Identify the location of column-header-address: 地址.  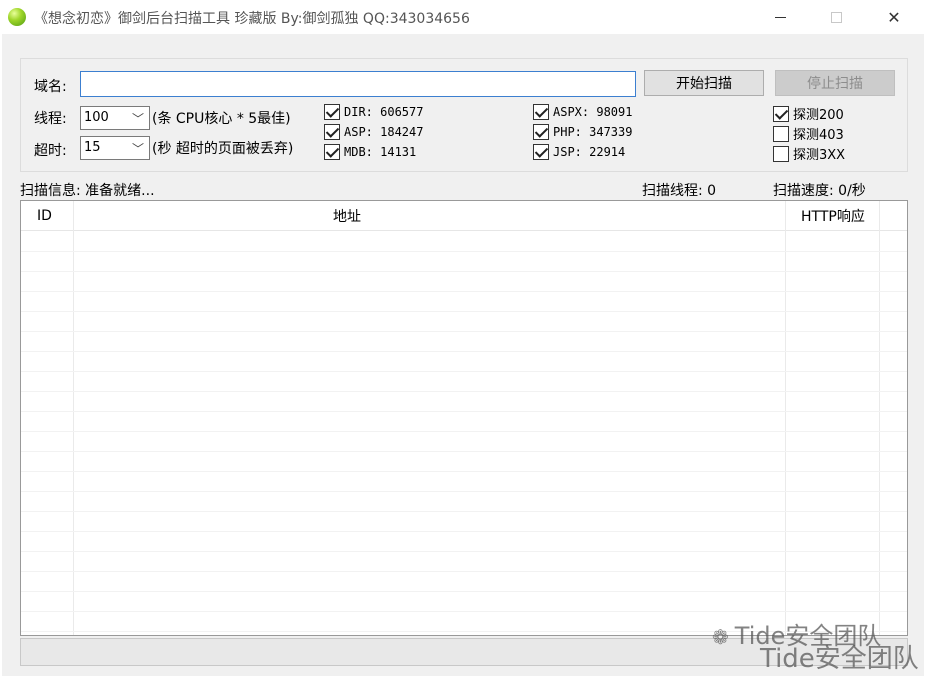
(347, 216).